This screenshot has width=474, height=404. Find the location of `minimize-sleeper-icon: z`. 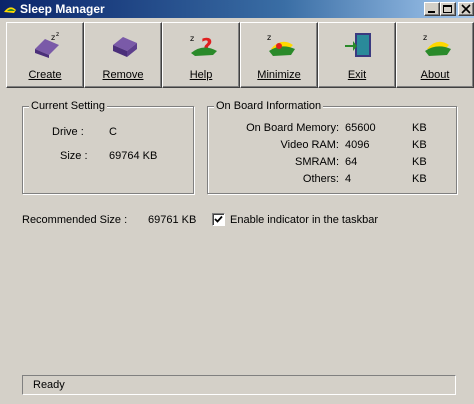

minimize-sleeper-icon: z is located at coordinates (281, 44).